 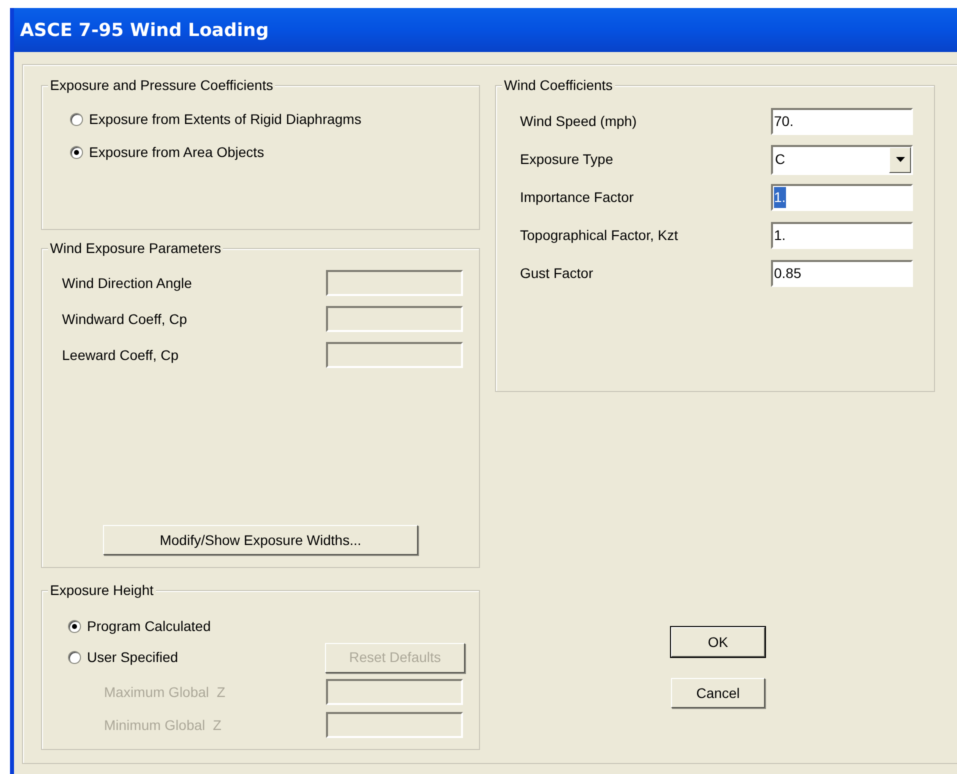 What do you see at coordinates (578, 121) in the screenshot?
I see `field-label: Wind Speed (mph)` at bounding box center [578, 121].